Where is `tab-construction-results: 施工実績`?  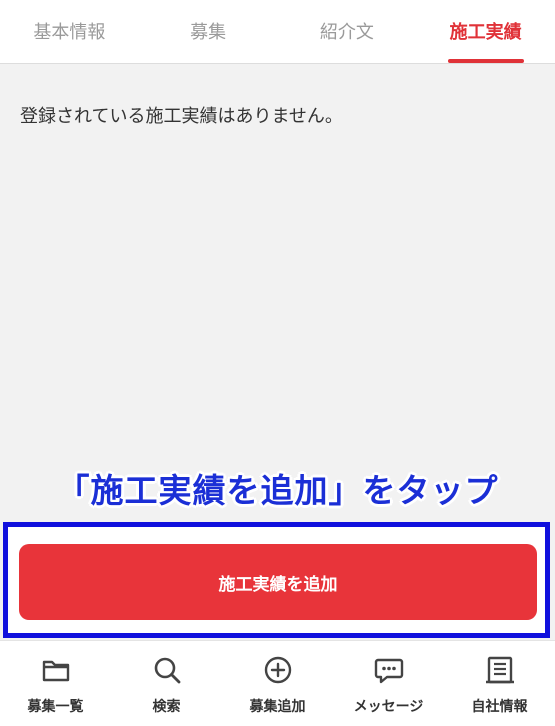
tab-construction-results: 施工実績 is located at coordinates (485, 31).